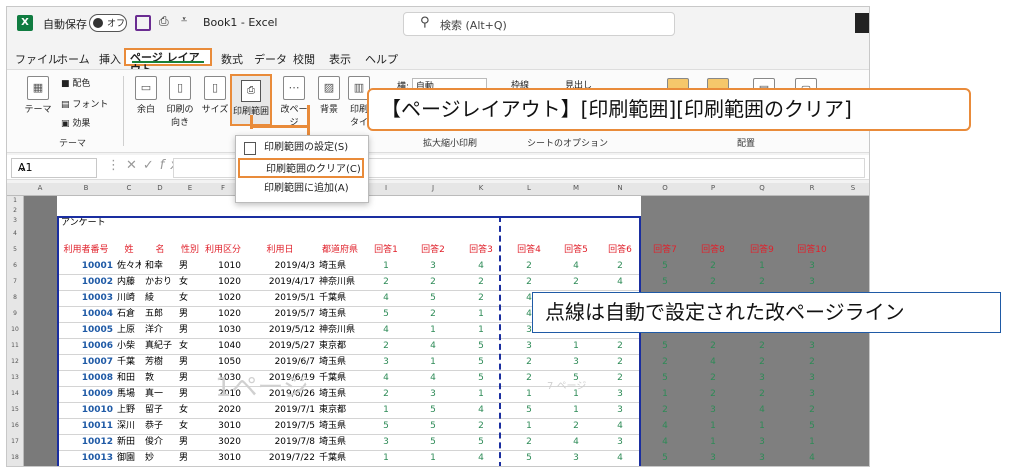  What do you see at coordinates (86, 188) in the screenshot?
I see `column-header: B` at bounding box center [86, 188].